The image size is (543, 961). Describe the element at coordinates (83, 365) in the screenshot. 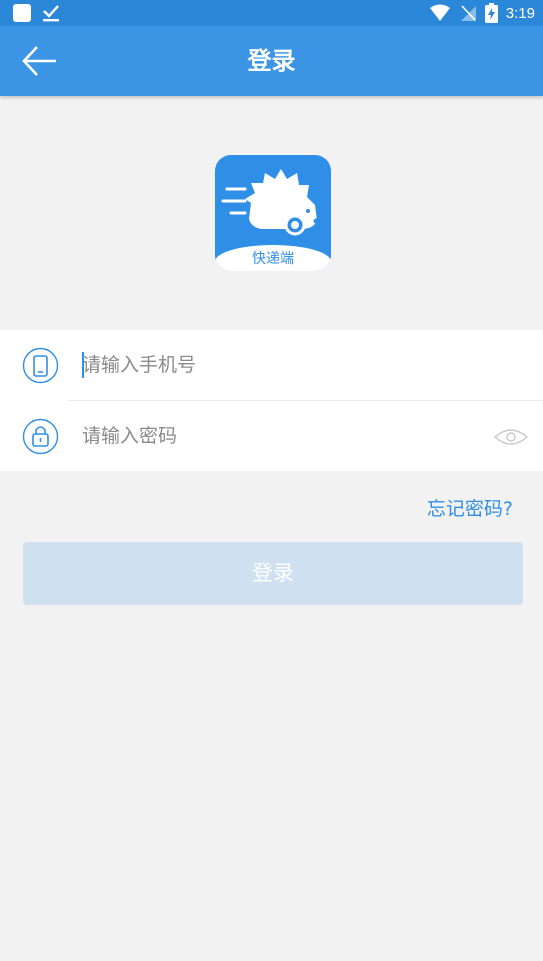

I see `text-caret` at that location.